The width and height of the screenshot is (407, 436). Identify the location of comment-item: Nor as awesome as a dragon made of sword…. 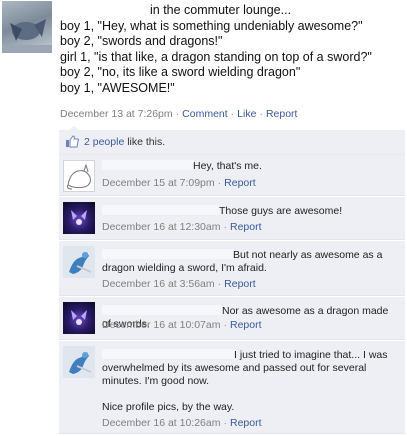
(232, 318).